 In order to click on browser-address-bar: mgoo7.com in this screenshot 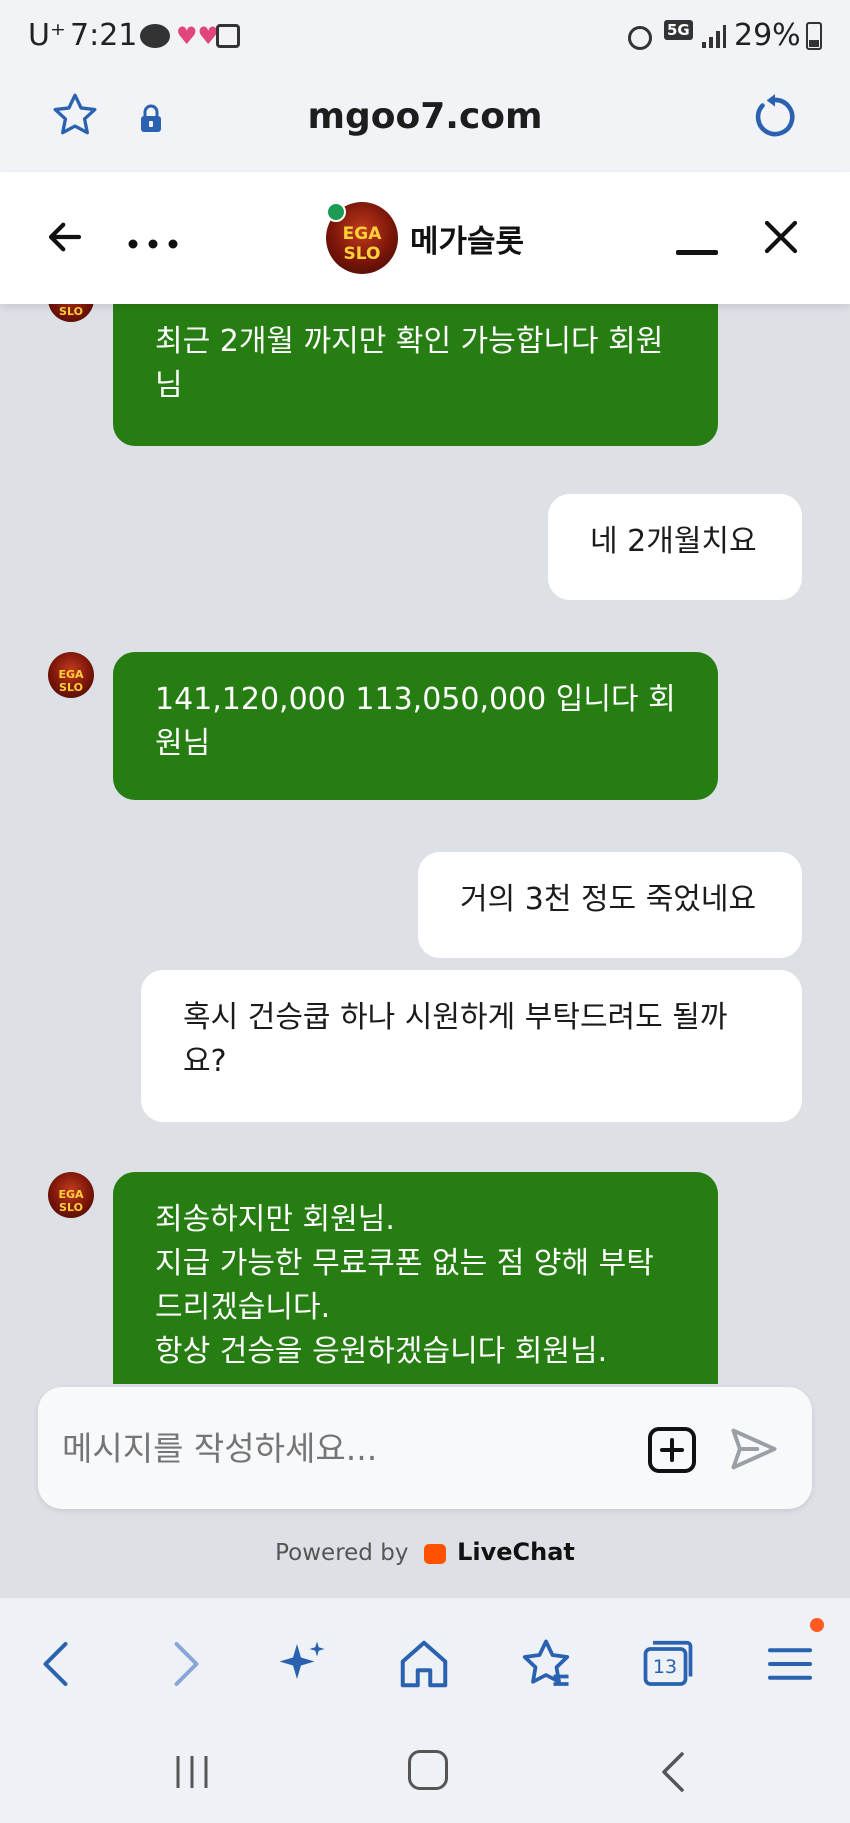, I will do `click(425, 124)`.